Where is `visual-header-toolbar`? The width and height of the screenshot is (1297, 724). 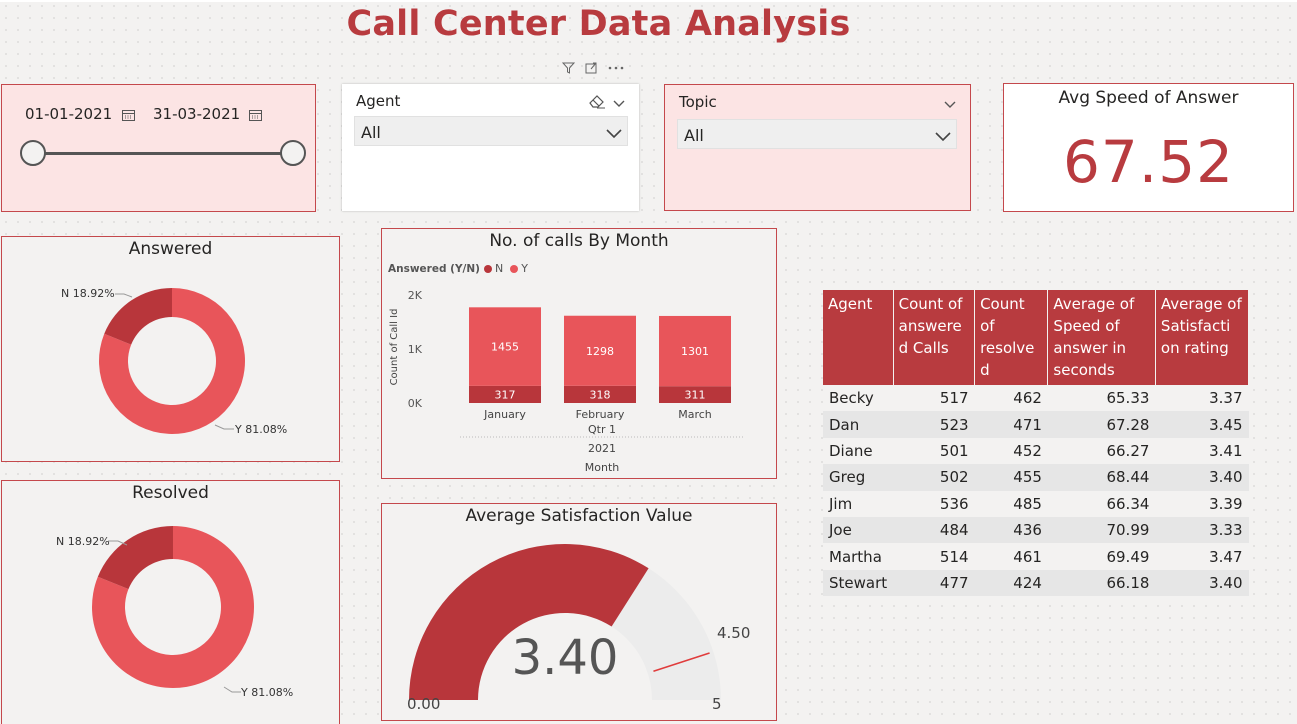 visual-header-toolbar is located at coordinates (601, 71).